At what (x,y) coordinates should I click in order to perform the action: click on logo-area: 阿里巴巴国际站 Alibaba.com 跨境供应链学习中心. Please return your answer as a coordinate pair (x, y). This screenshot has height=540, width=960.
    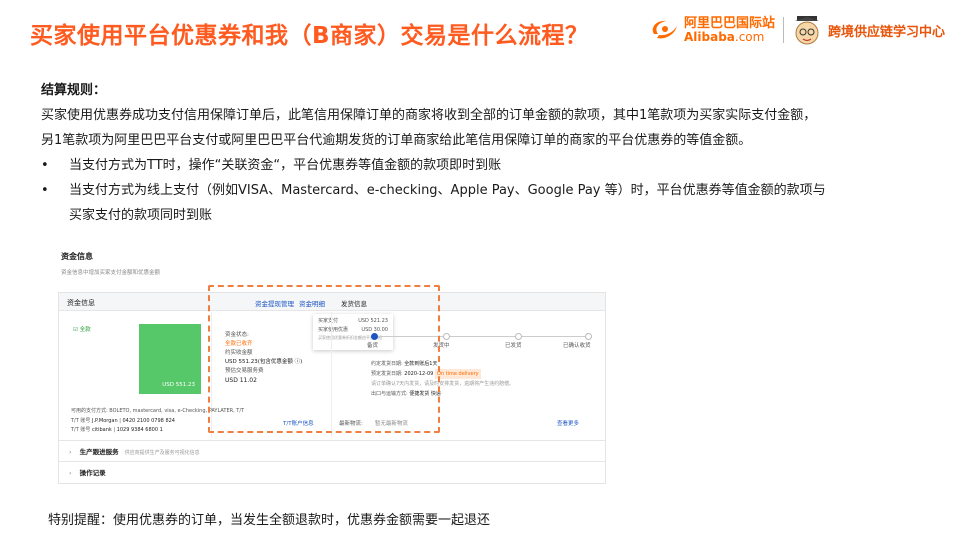
    Looking at the image, I should click on (796, 30).